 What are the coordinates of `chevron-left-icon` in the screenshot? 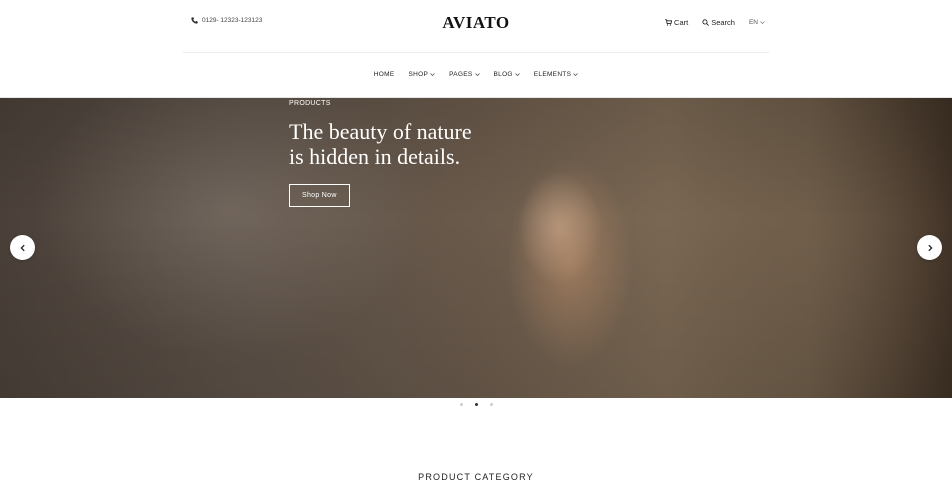 It's located at (22, 247).